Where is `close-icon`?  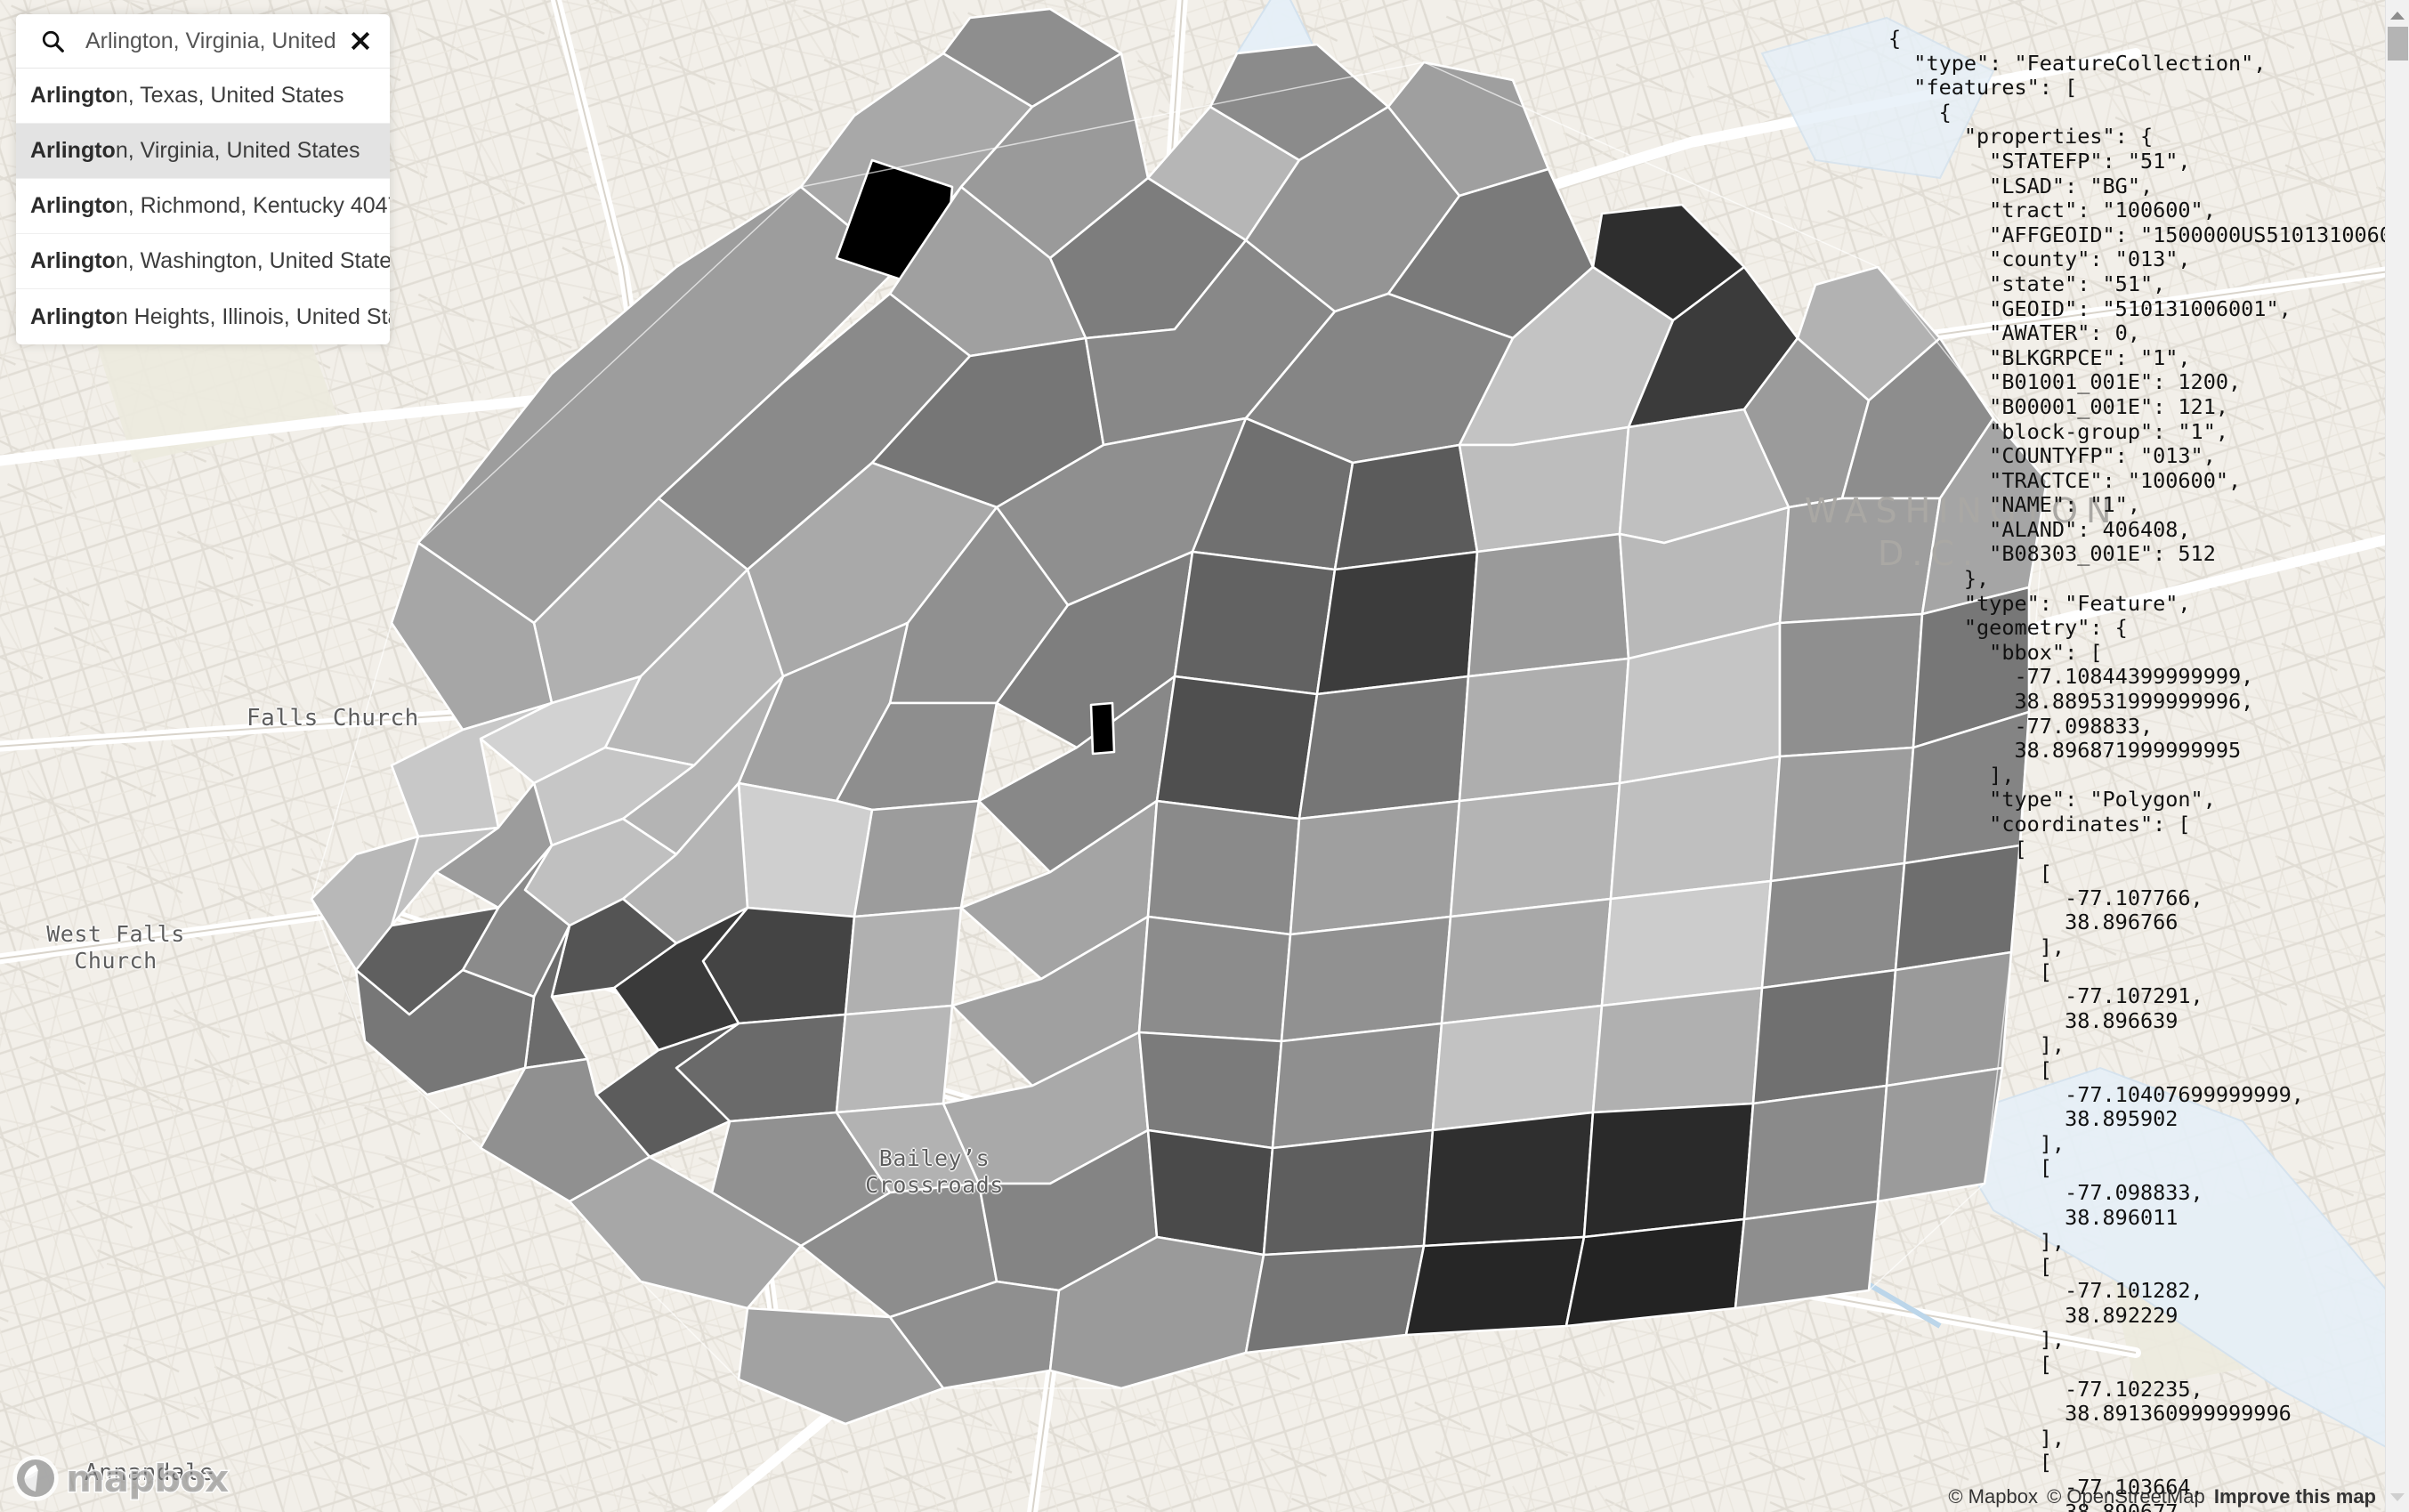
close-icon is located at coordinates (360, 41).